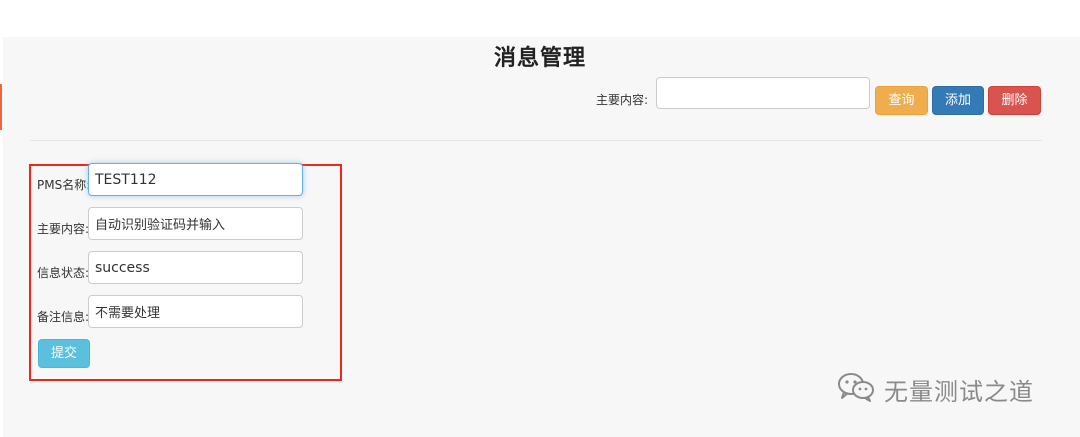 This screenshot has height=437, width=1080. I want to click on watermark: 无量测试之道, so click(935, 389).